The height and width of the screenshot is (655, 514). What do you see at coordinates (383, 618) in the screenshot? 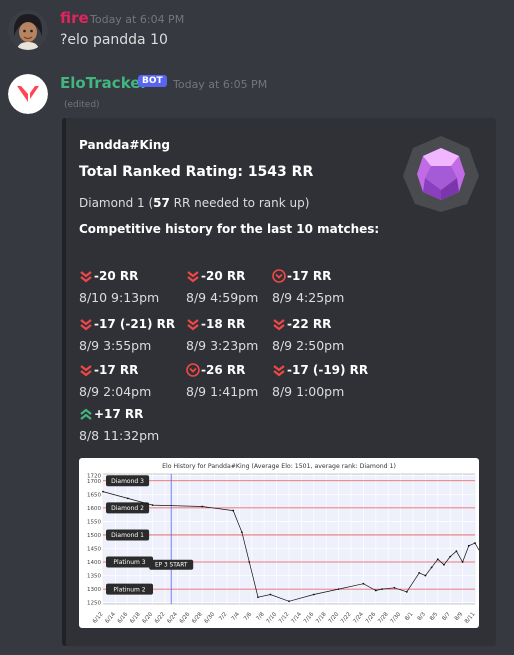
I see `x-tick-label: 7/28` at bounding box center [383, 618].